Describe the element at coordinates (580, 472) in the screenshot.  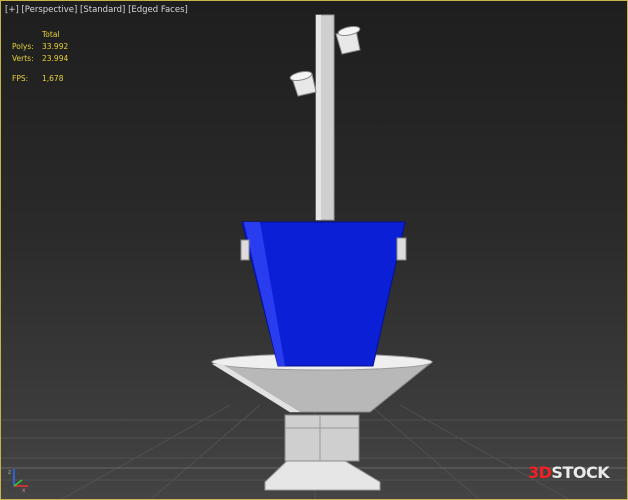
I see `watermark-part-2: STOCK` at that location.